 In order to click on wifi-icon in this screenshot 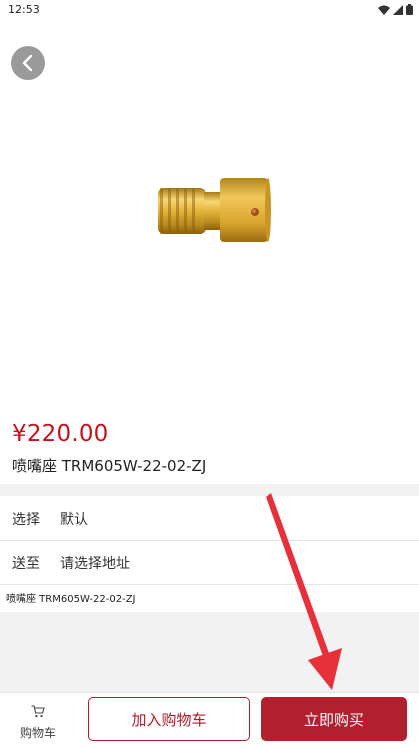, I will do `click(384, 10)`.